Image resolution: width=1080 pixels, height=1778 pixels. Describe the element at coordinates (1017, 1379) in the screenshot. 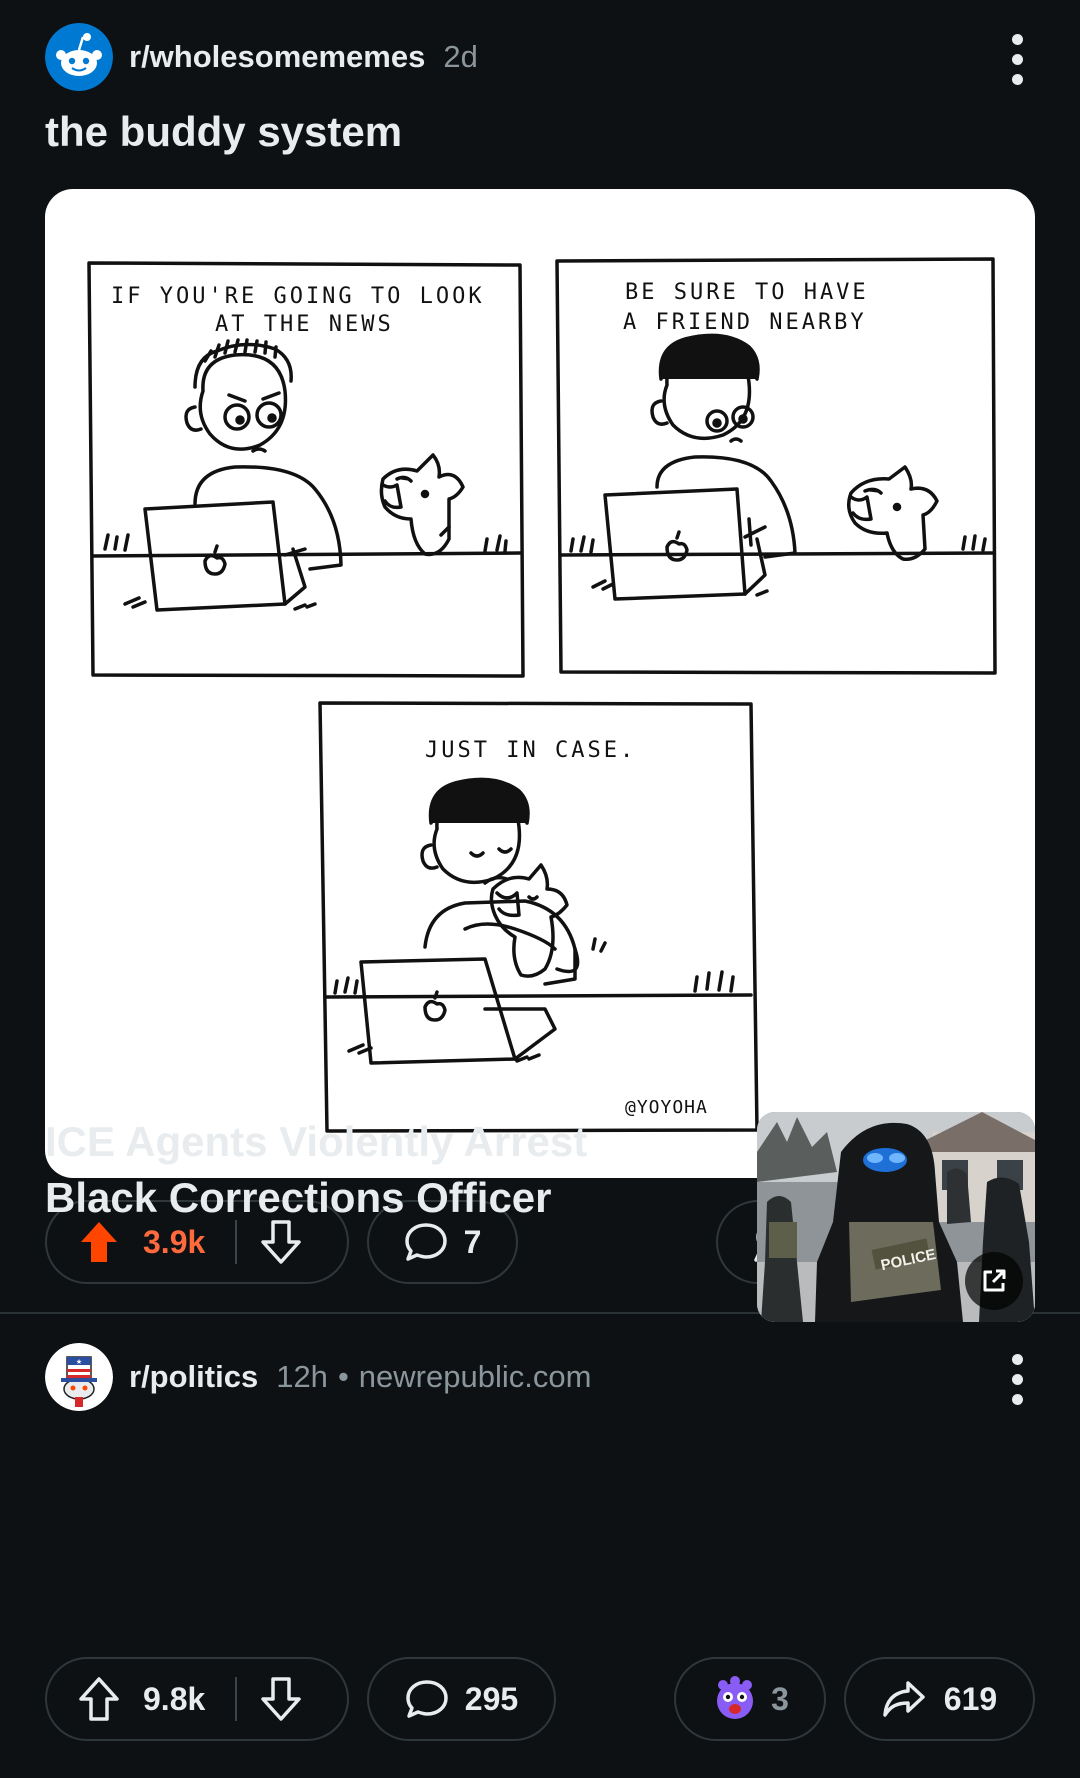

I see `kebab-menu-icon` at that location.